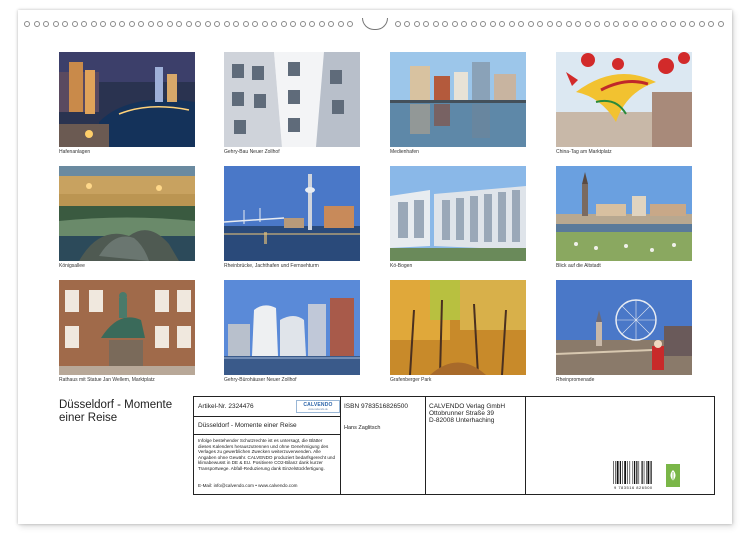 The height and width of the screenshot is (540, 750). What do you see at coordinates (127, 99) in the screenshot?
I see `photo-hafenanlagen` at bounding box center [127, 99].